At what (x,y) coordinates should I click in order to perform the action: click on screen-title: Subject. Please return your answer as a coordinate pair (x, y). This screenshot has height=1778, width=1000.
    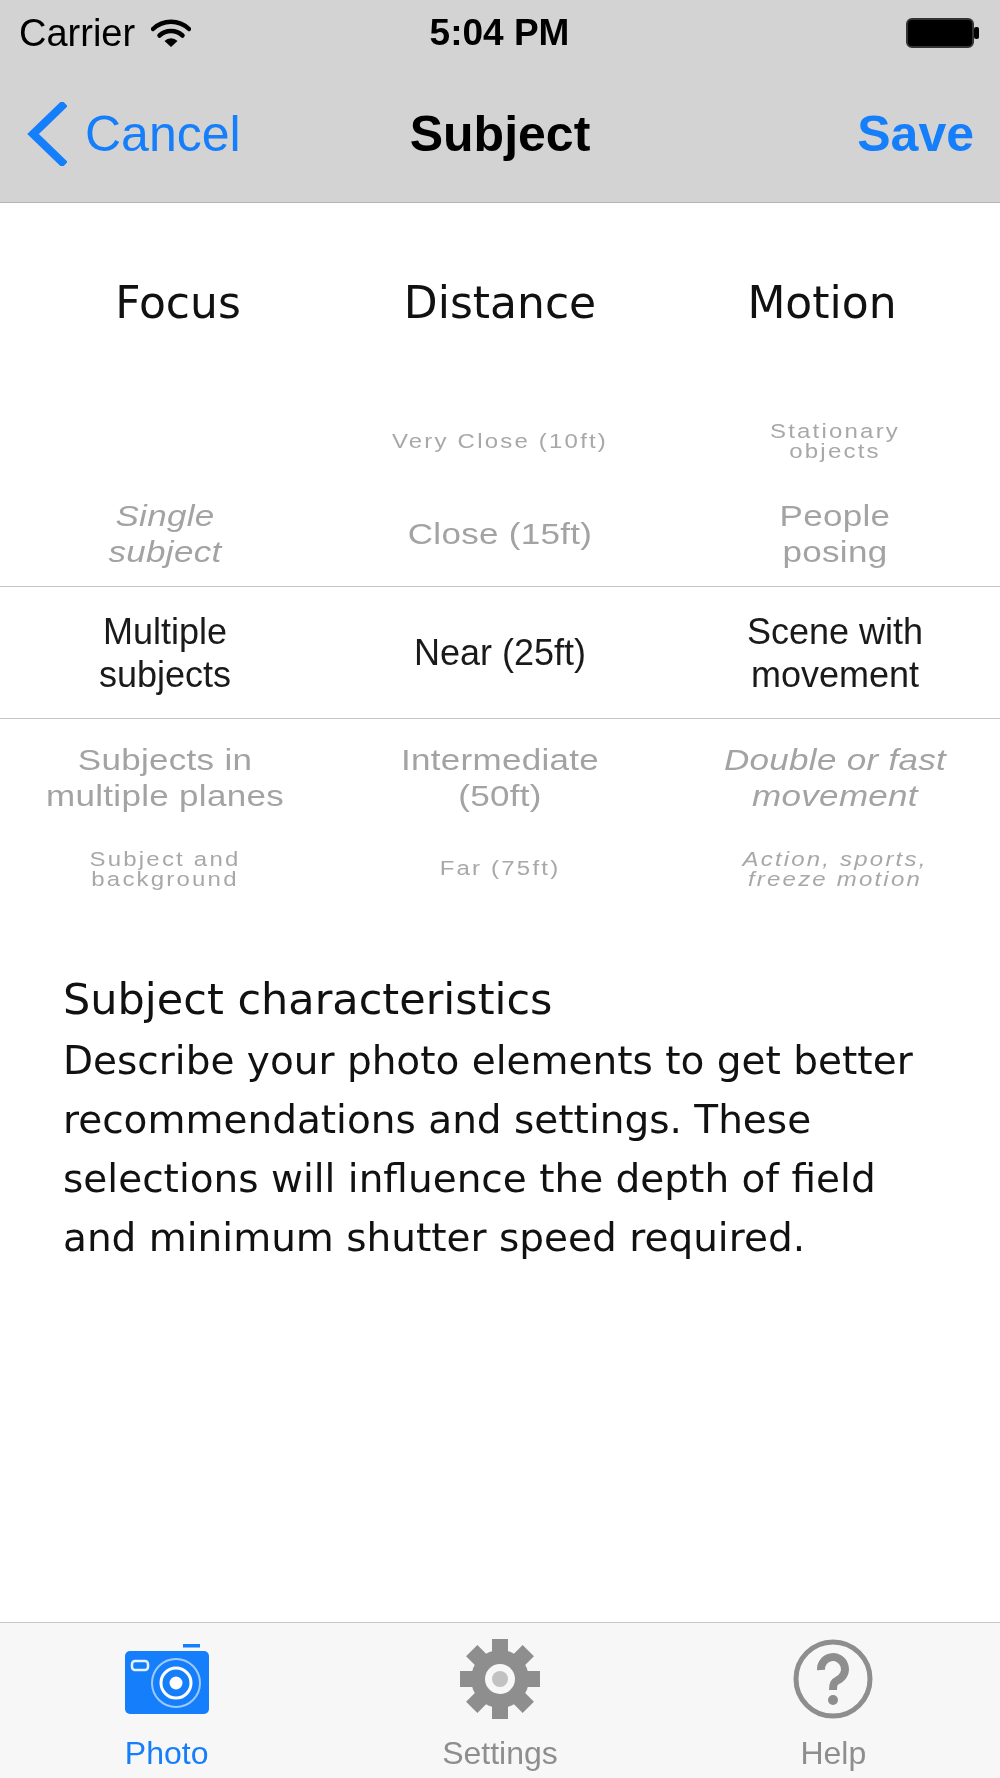
    Looking at the image, I should click on (500, 134).